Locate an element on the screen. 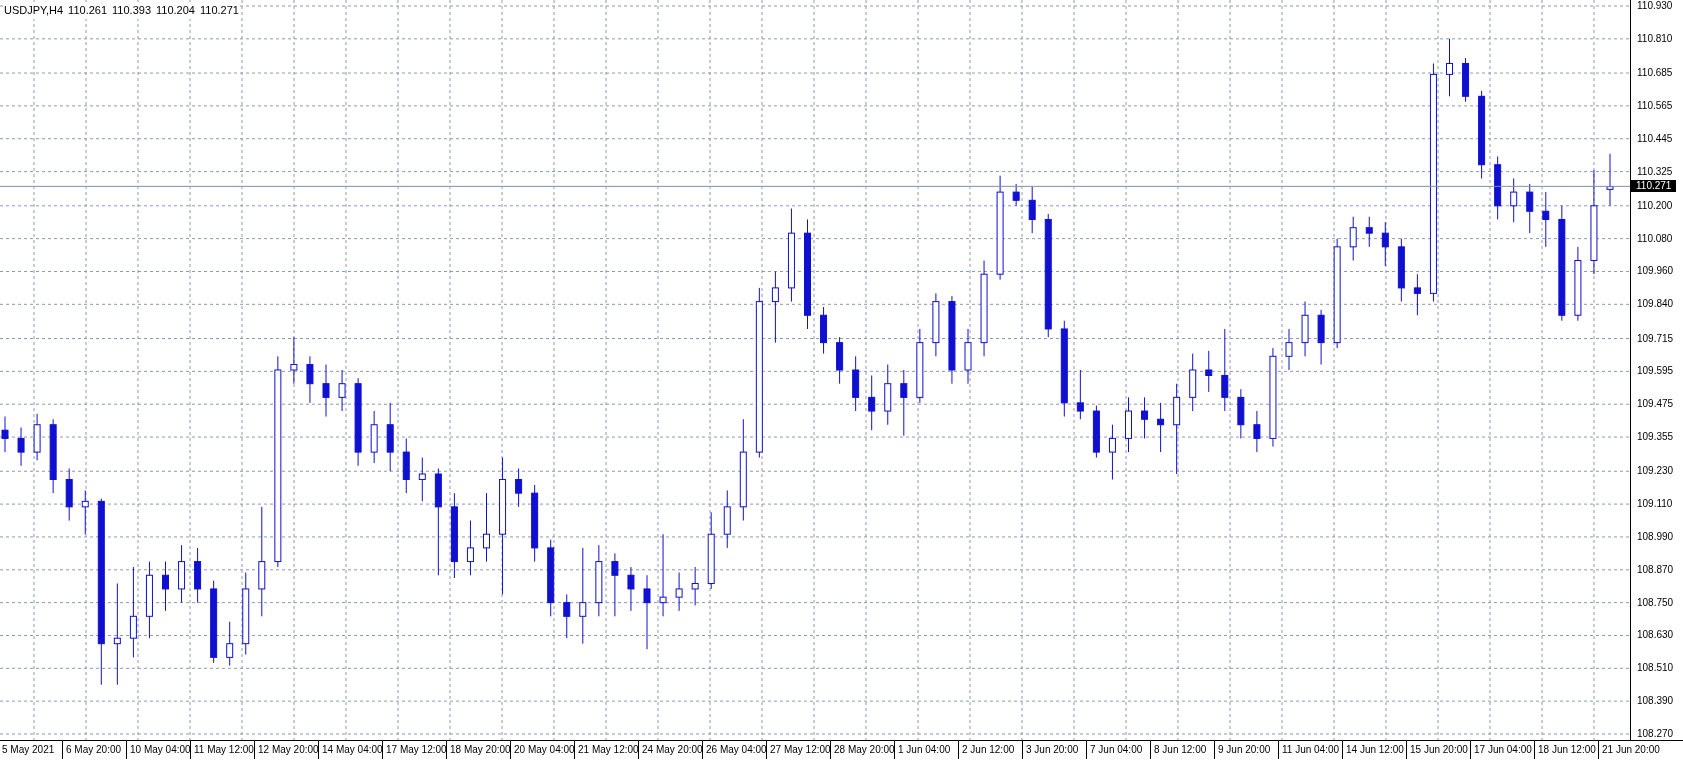 The image size is (1683, 760). price-axis-label: 109.840 is located at coordinates (1655, 304).